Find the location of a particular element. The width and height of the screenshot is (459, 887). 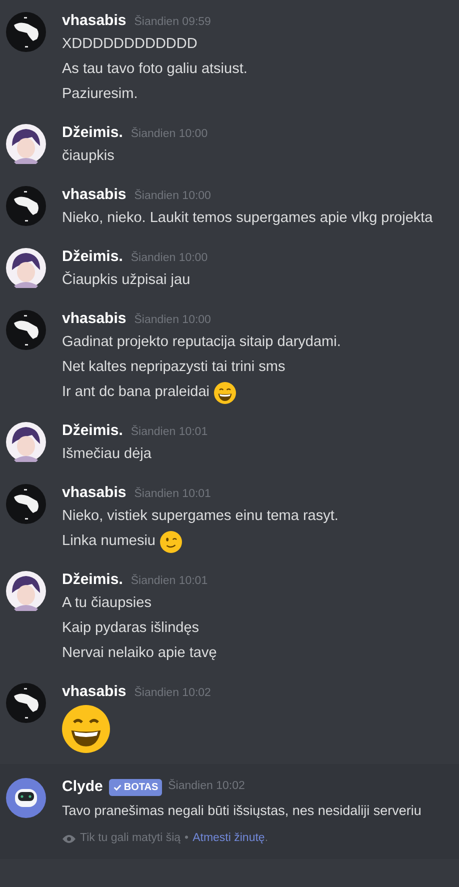

message-text: Paziuresim. is located at coordinates (100, 94).